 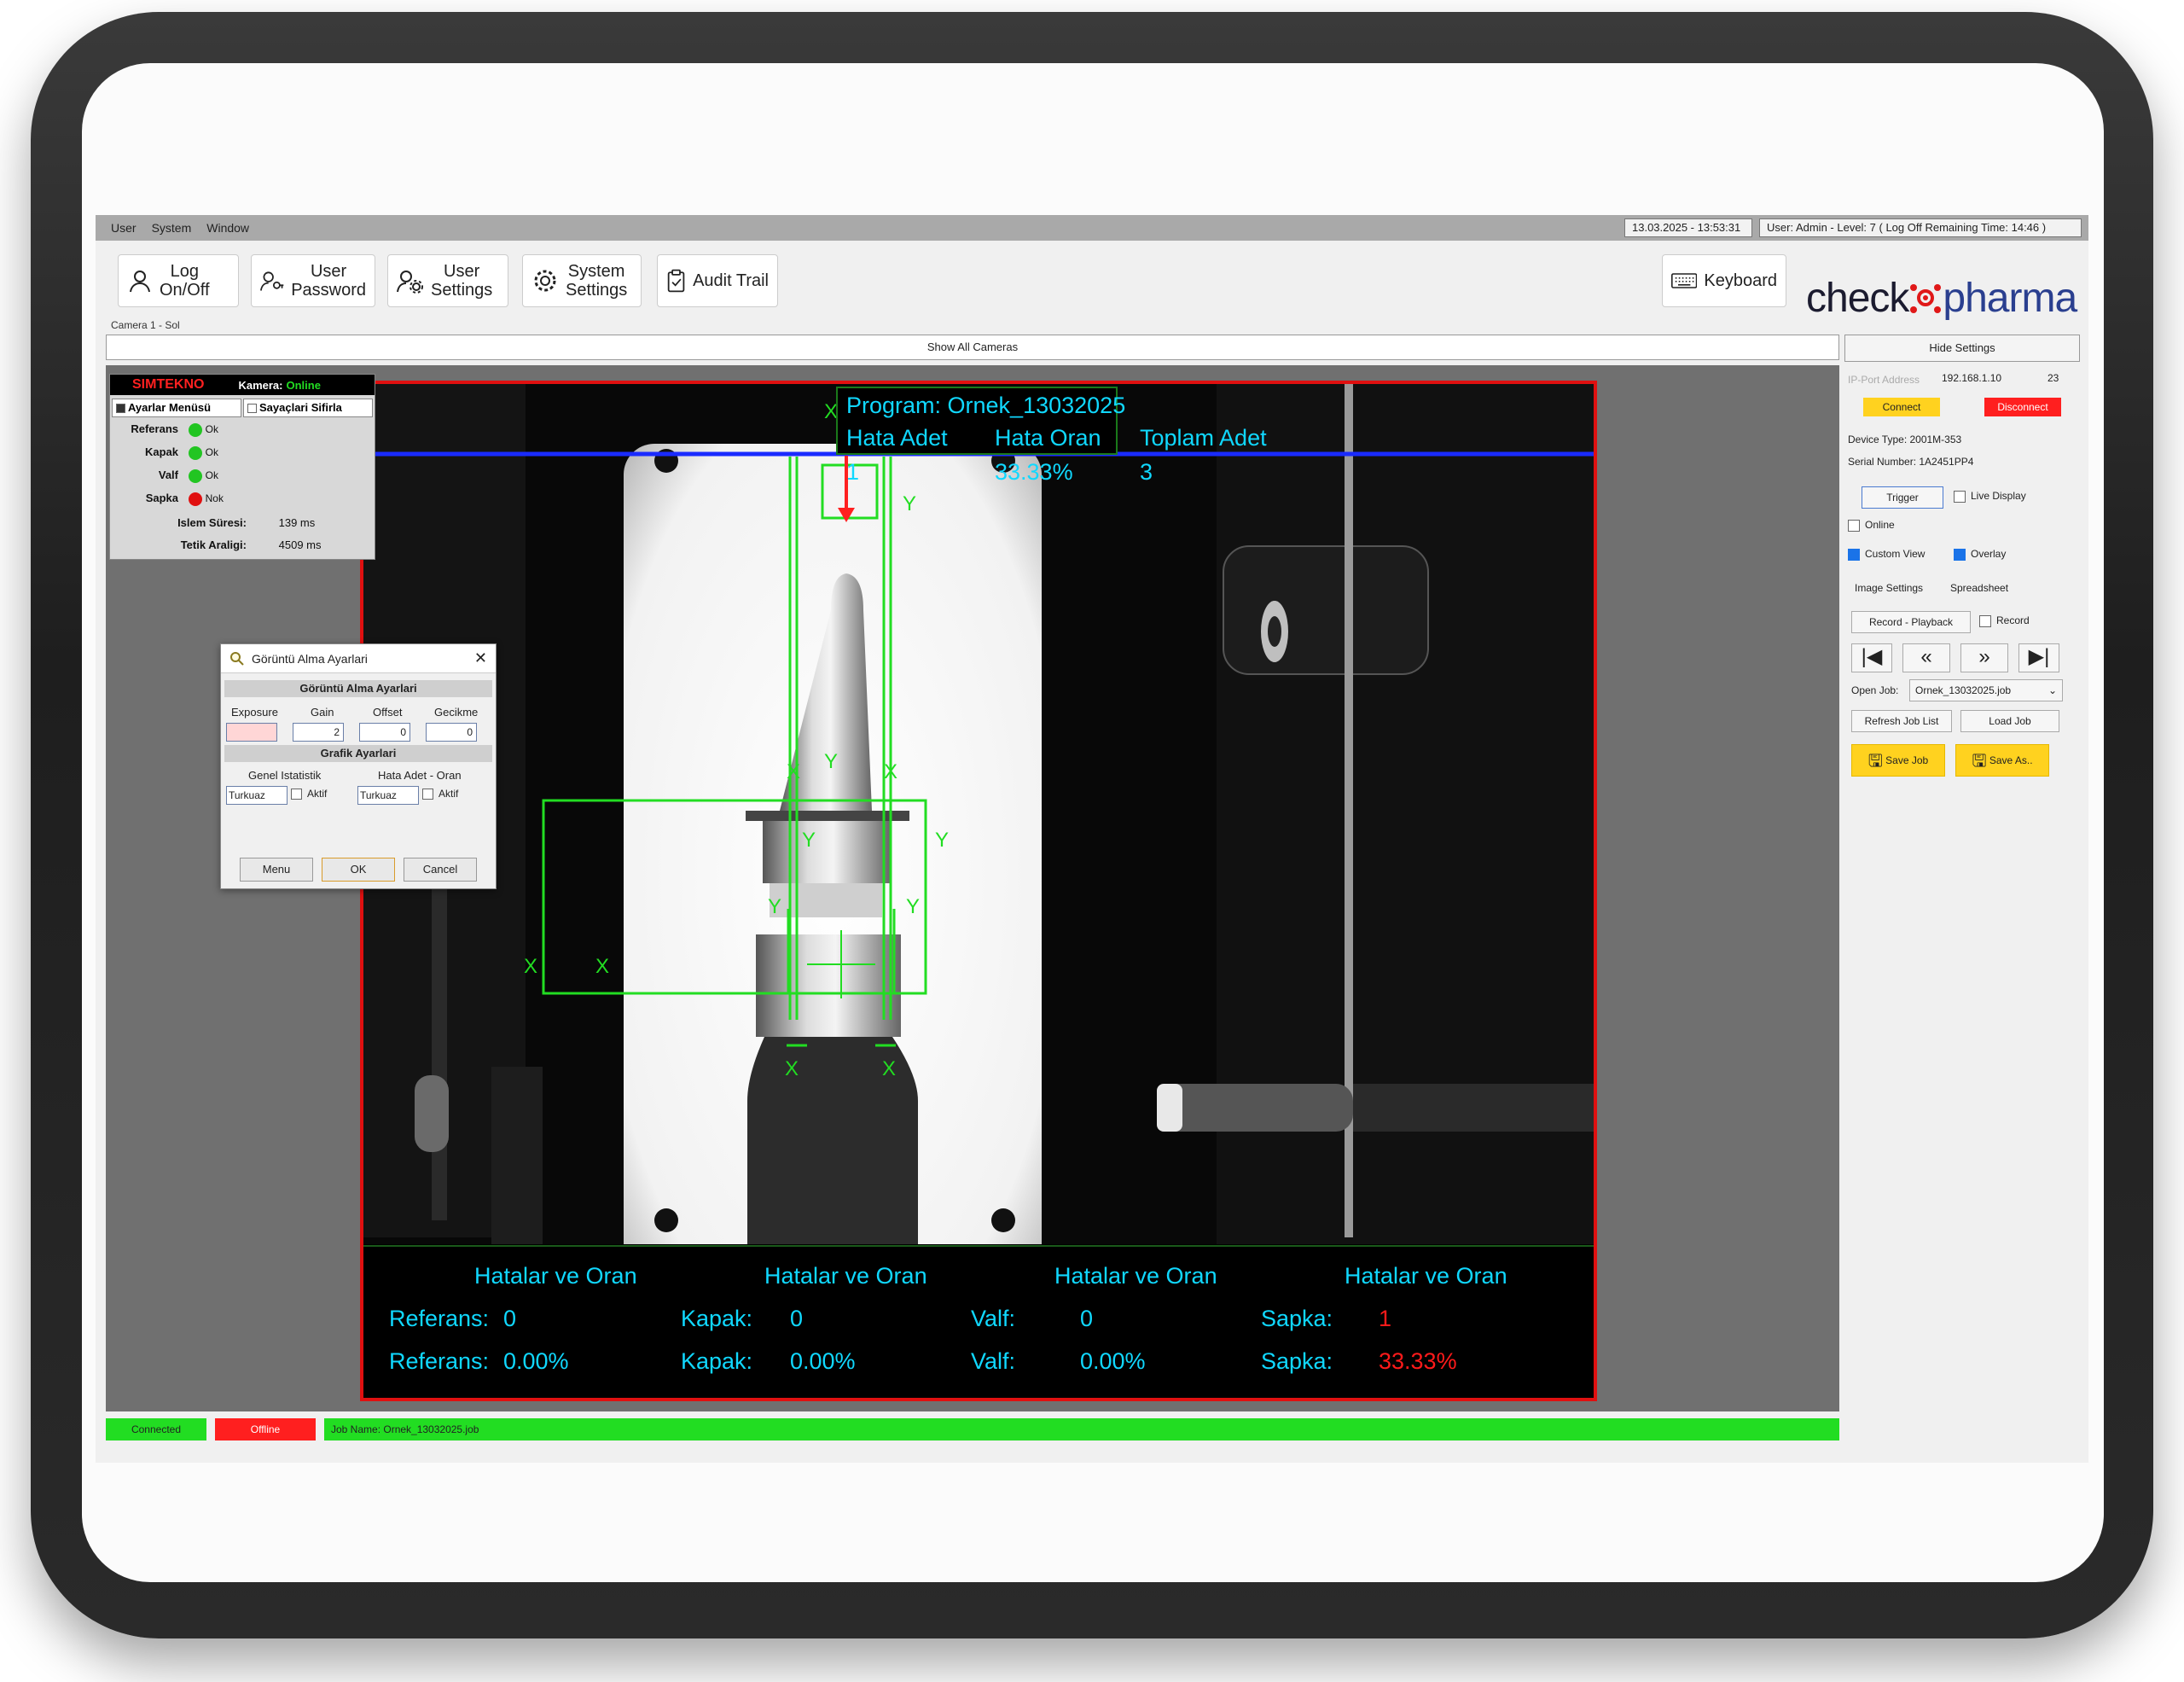 What do you see at coordinates (2023, 407) in the screenshot?
I see `disconnect-button: Disconnect` at bounding box center [2023, 407].